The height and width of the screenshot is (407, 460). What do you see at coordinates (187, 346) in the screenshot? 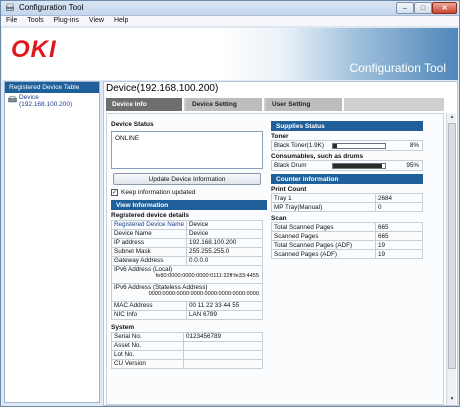
I see `table-row: Asset No.` at bounding box center [187, 346].